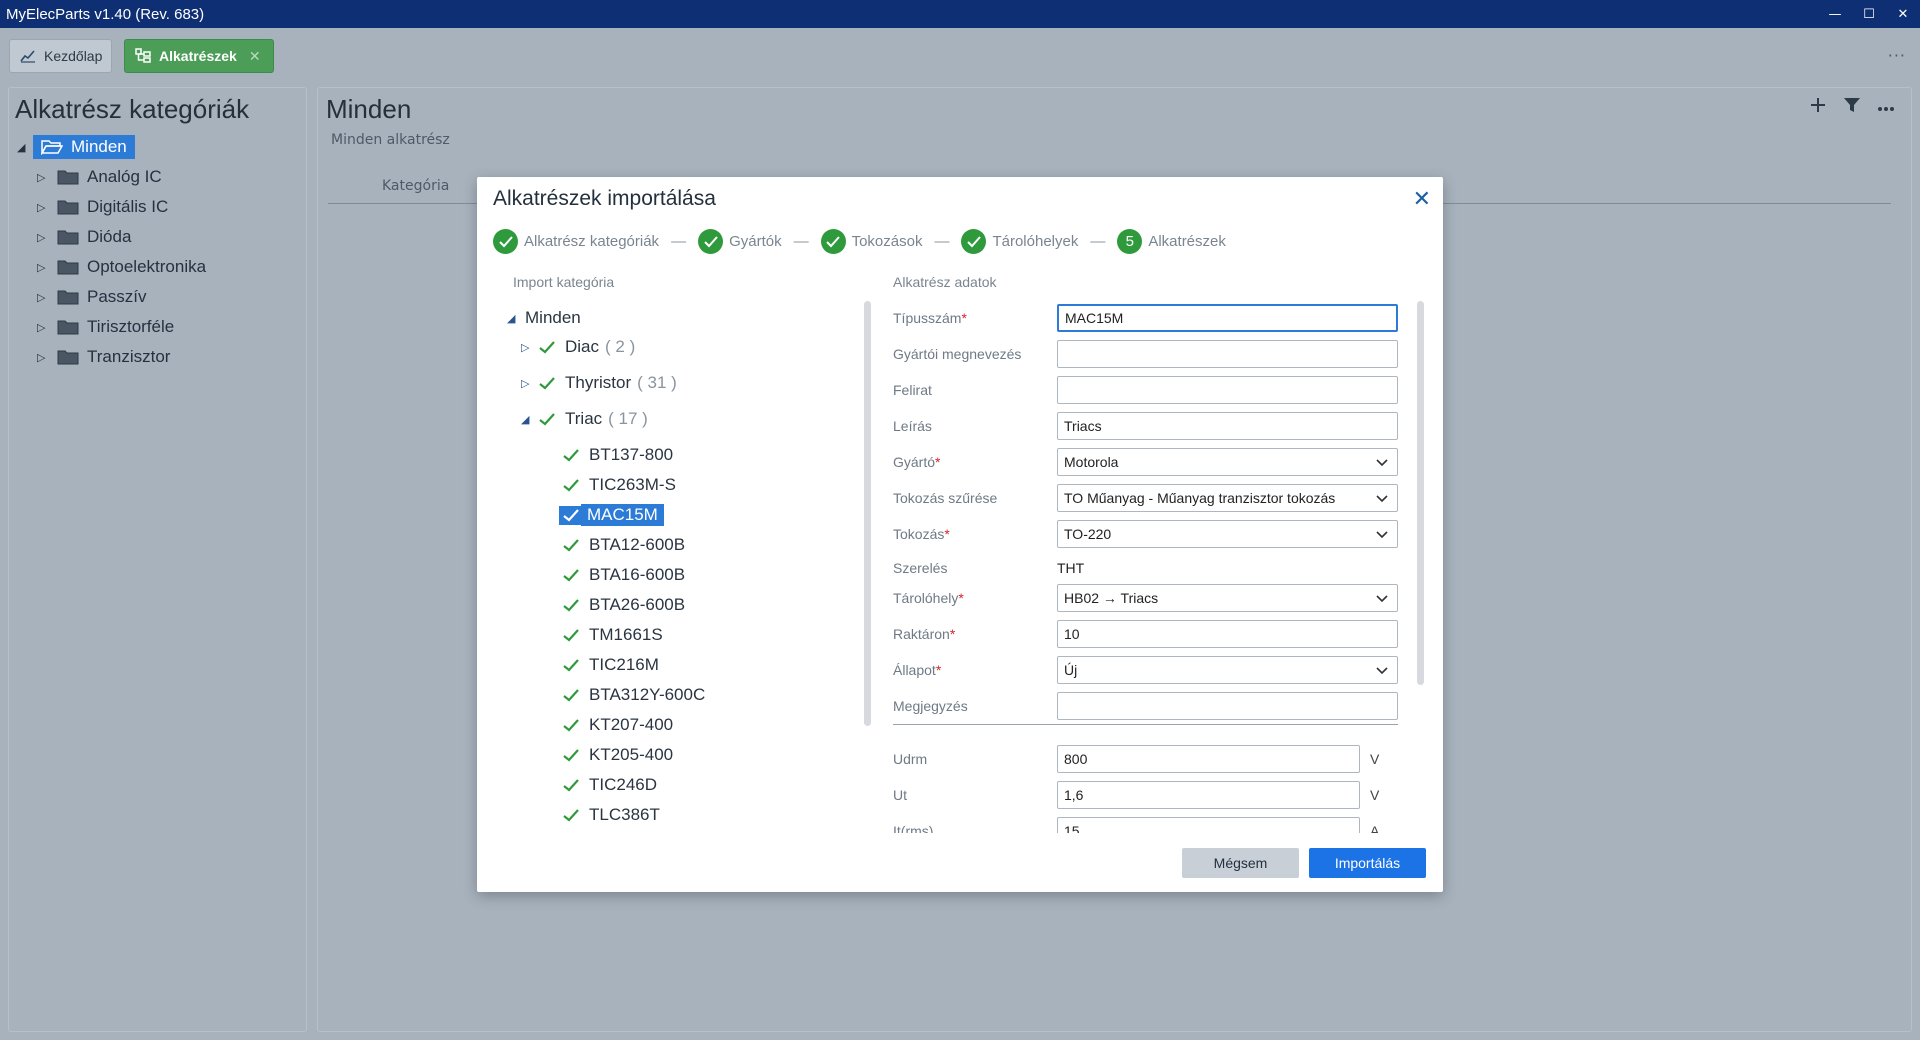 This screenshot has width=1920, height=1040. What do you see at coordinates (1367, 863) in the screenshot?
I see `import-button: Importálás` at bounding box center [1367, 863].